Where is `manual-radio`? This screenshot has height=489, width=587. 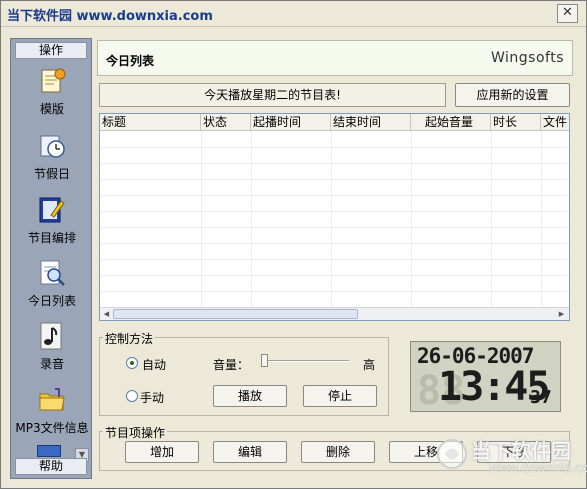
manual-radio is located at coordinates (132, 396).